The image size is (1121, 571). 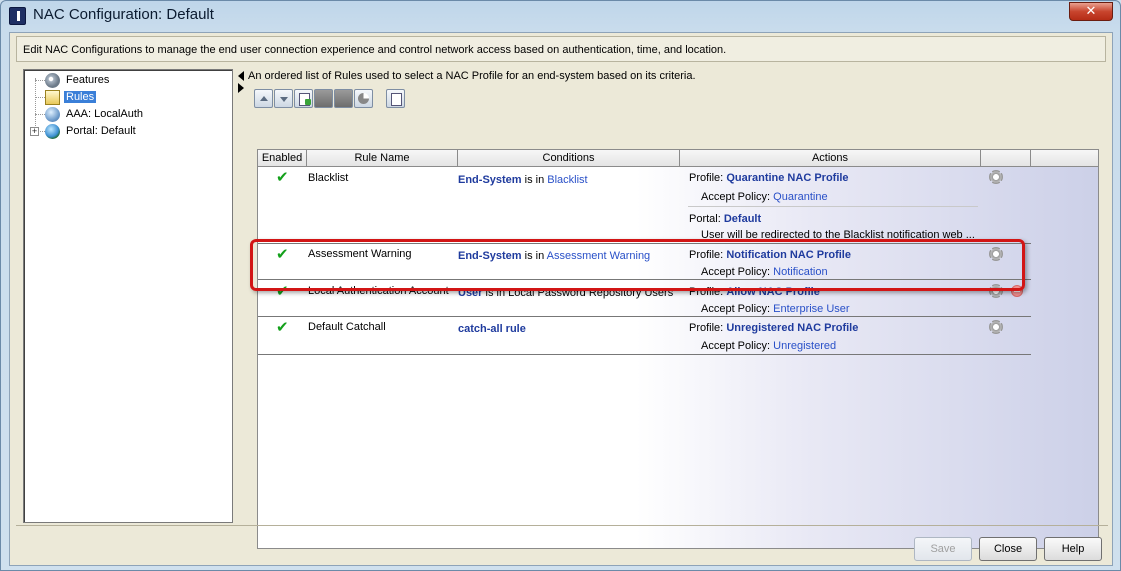 What do you see at coordinates (560, 16) in the screenshot?
I see `title-bar: NAC Configuration: Default ✕` at bounding box center [560, 16].